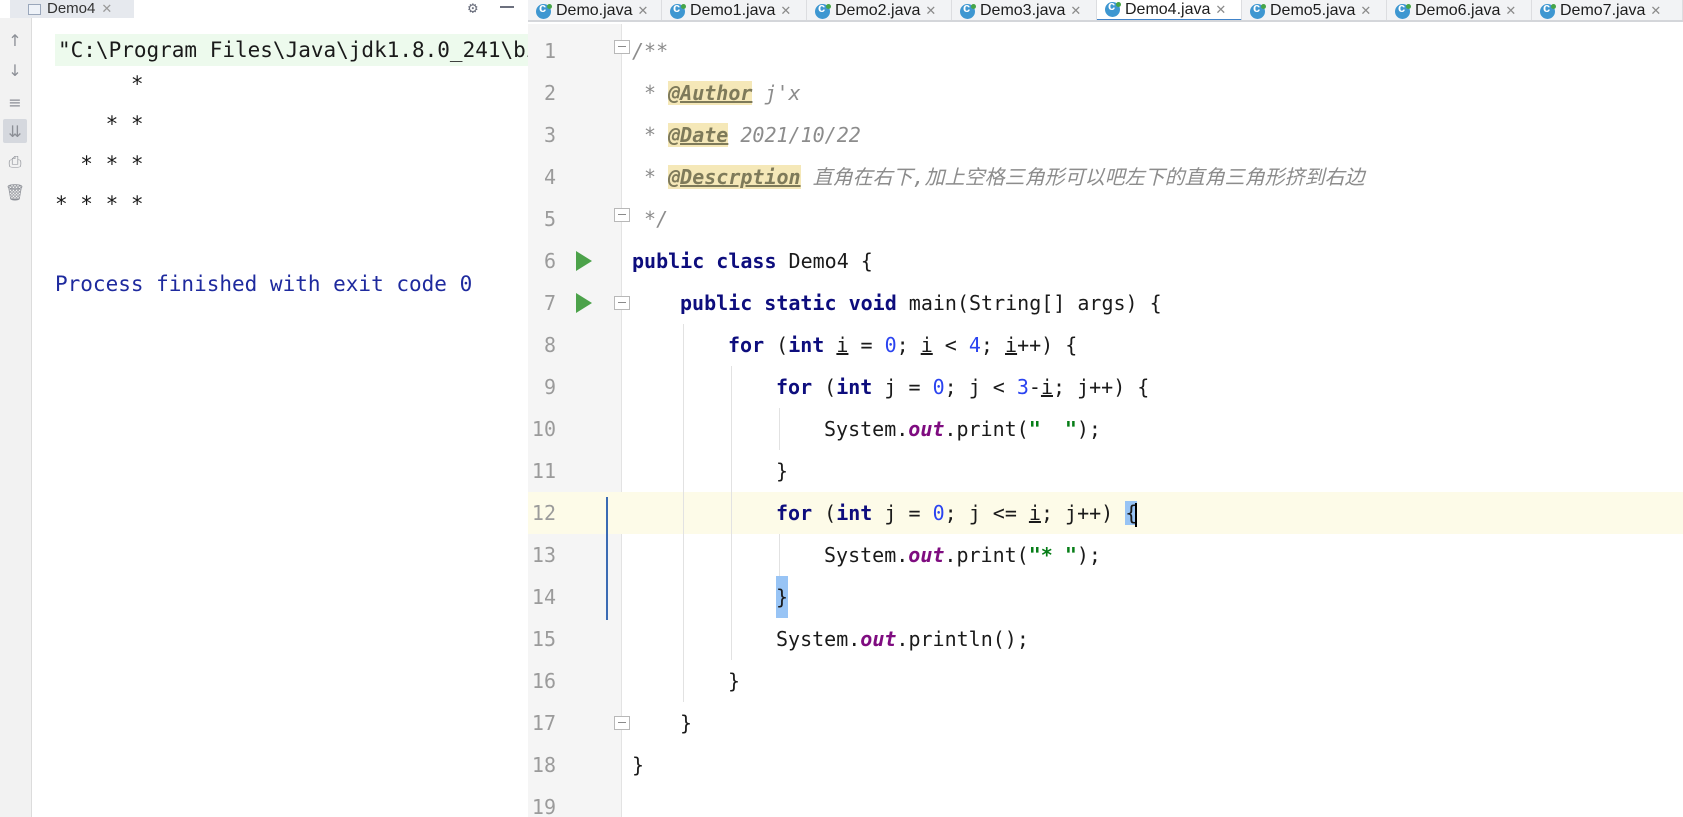  Describe the element at coordinates (650, 51) in the screenshot. I see `code-text: /**` at that location.